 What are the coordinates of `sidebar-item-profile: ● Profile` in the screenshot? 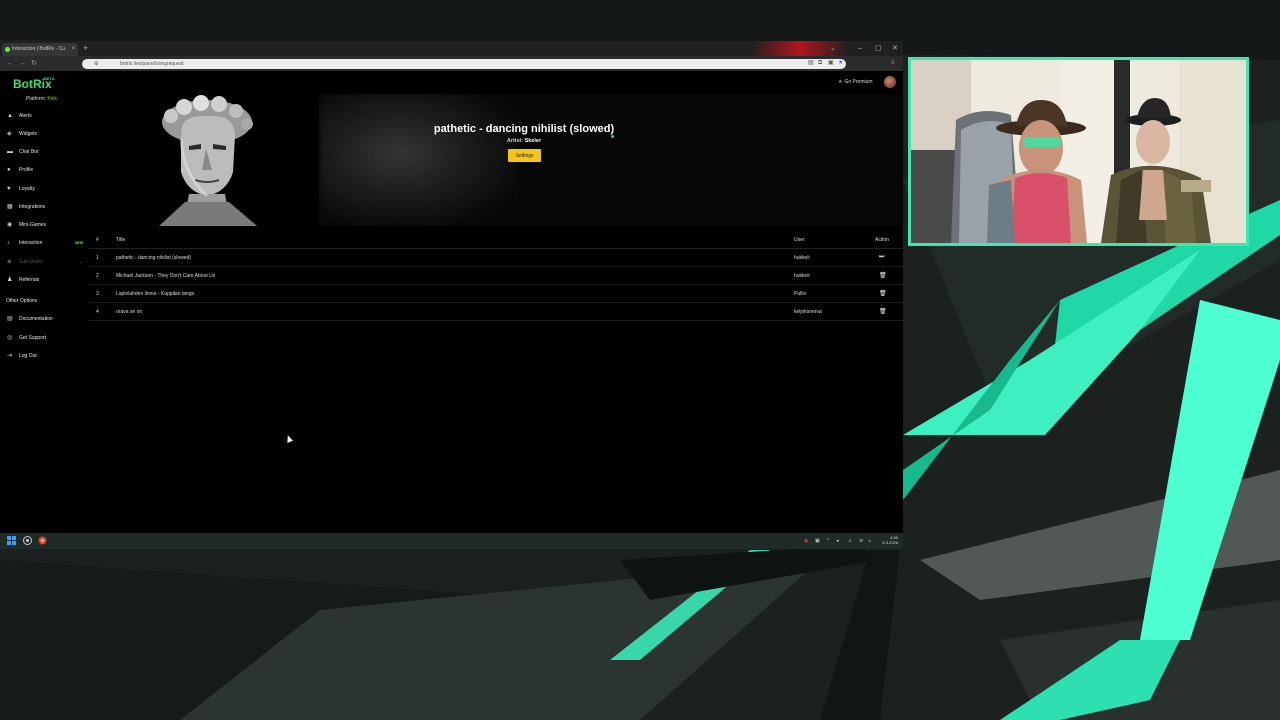 It's located at (47, 170).